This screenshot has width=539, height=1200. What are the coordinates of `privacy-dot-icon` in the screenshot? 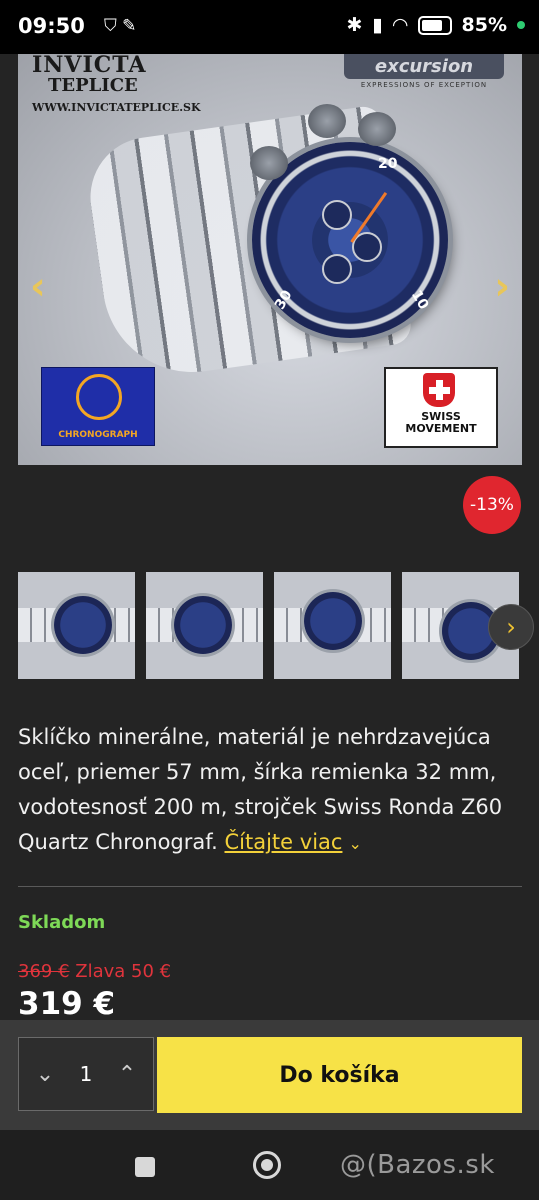 It's located at (521, 25).